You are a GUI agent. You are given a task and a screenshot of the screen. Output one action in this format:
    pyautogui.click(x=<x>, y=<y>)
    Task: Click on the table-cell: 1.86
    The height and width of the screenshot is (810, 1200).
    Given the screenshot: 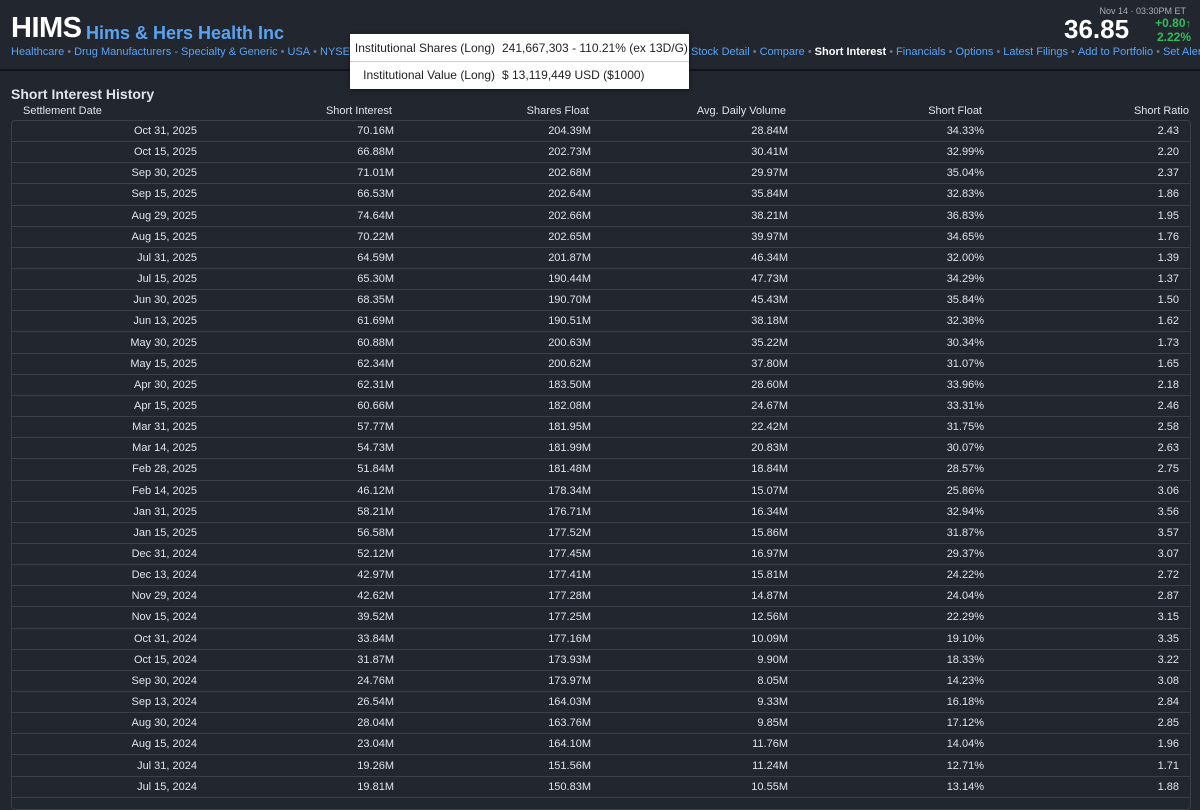 What is the action you would take?
    pyautogui.click(x=1168, y=194)
    